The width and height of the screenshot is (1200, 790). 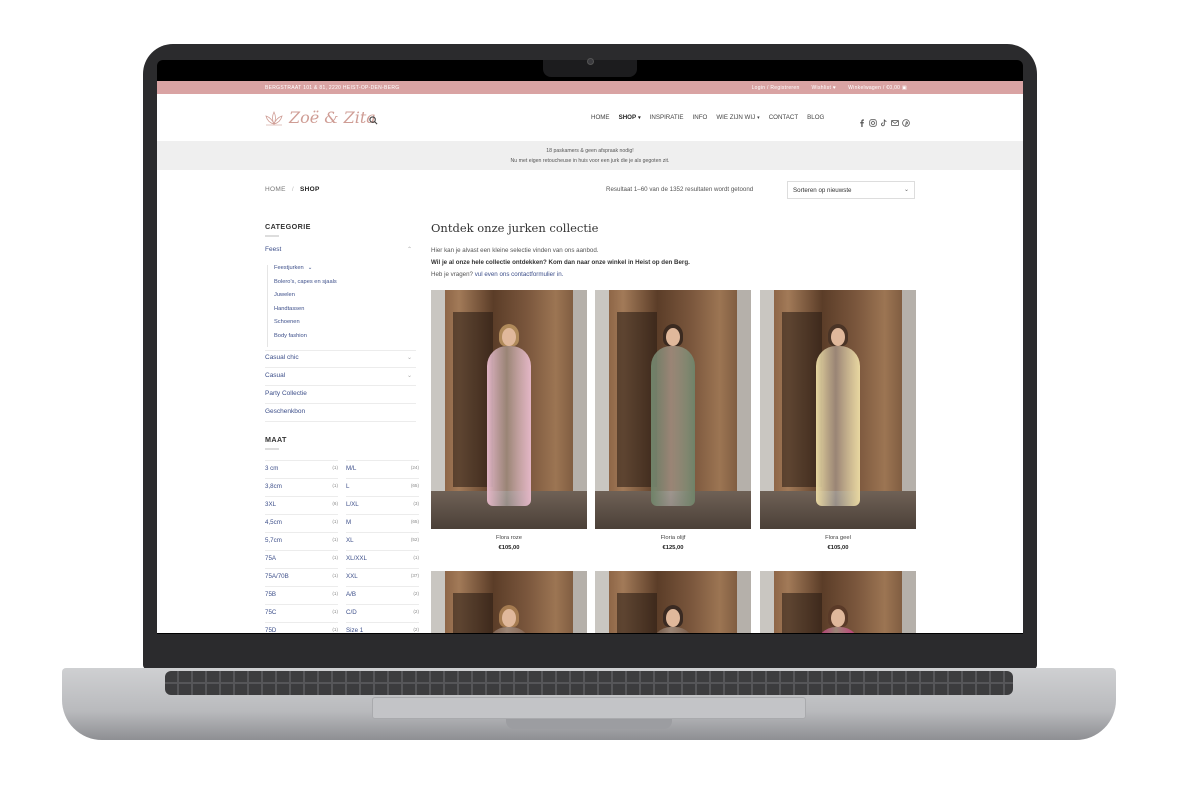 I want to click on nav-item-home: HOME, so click(x=600, y=117).